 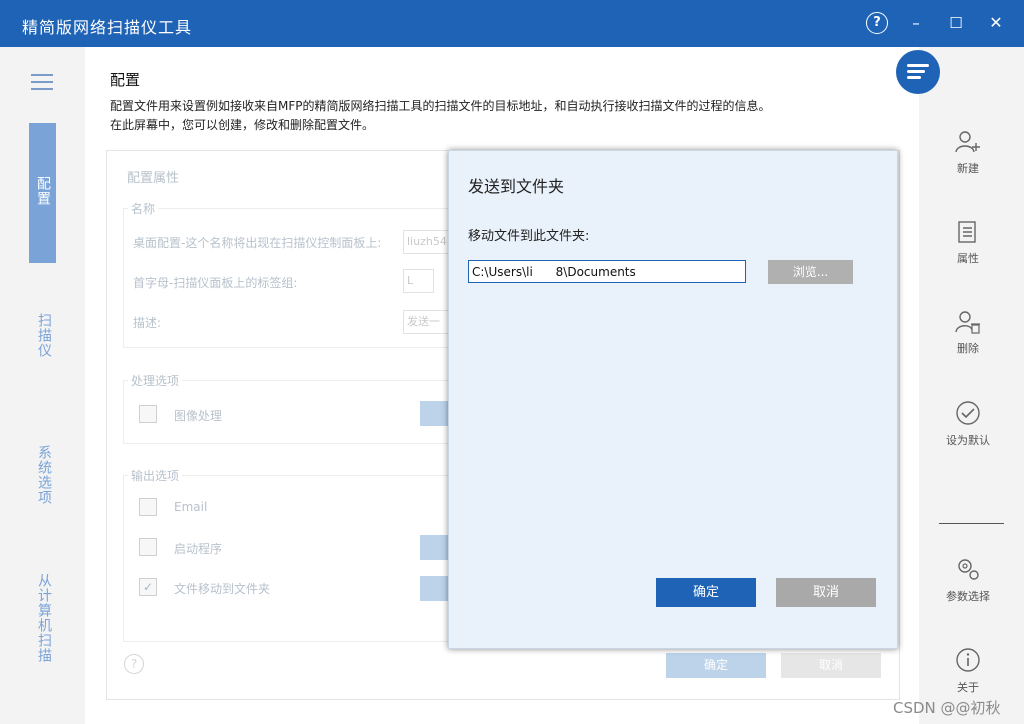 I want to click on nav-item-config: 配置, so click(x=43, y=191).